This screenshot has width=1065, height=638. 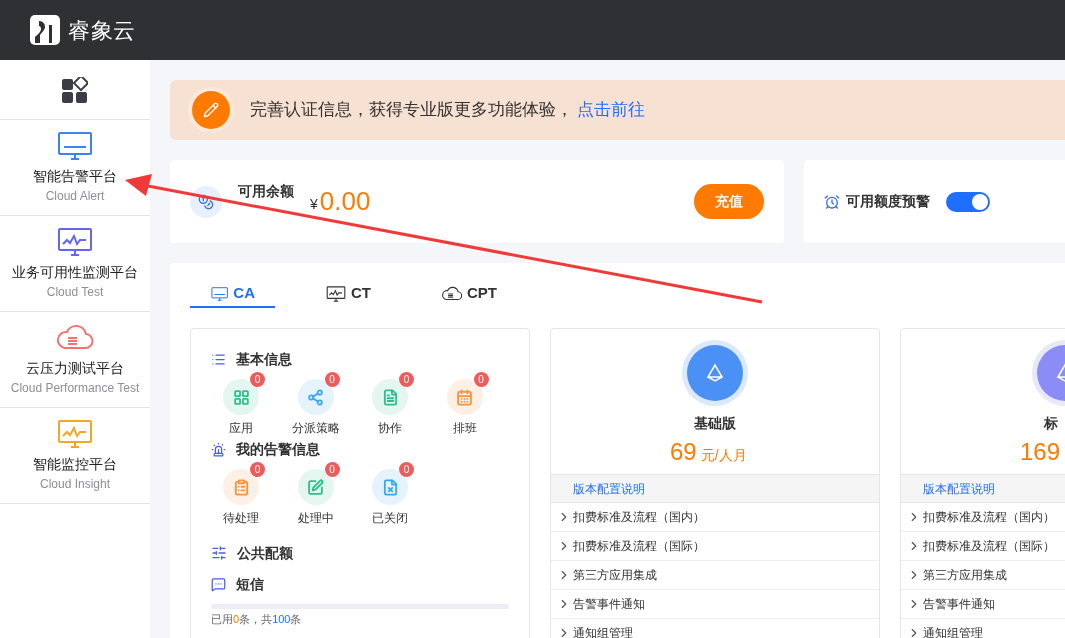 What do you see at coordinates (611, 110) in the screenshot?
I see `banner-link: 点击前往` at bounding box center [611, 110].